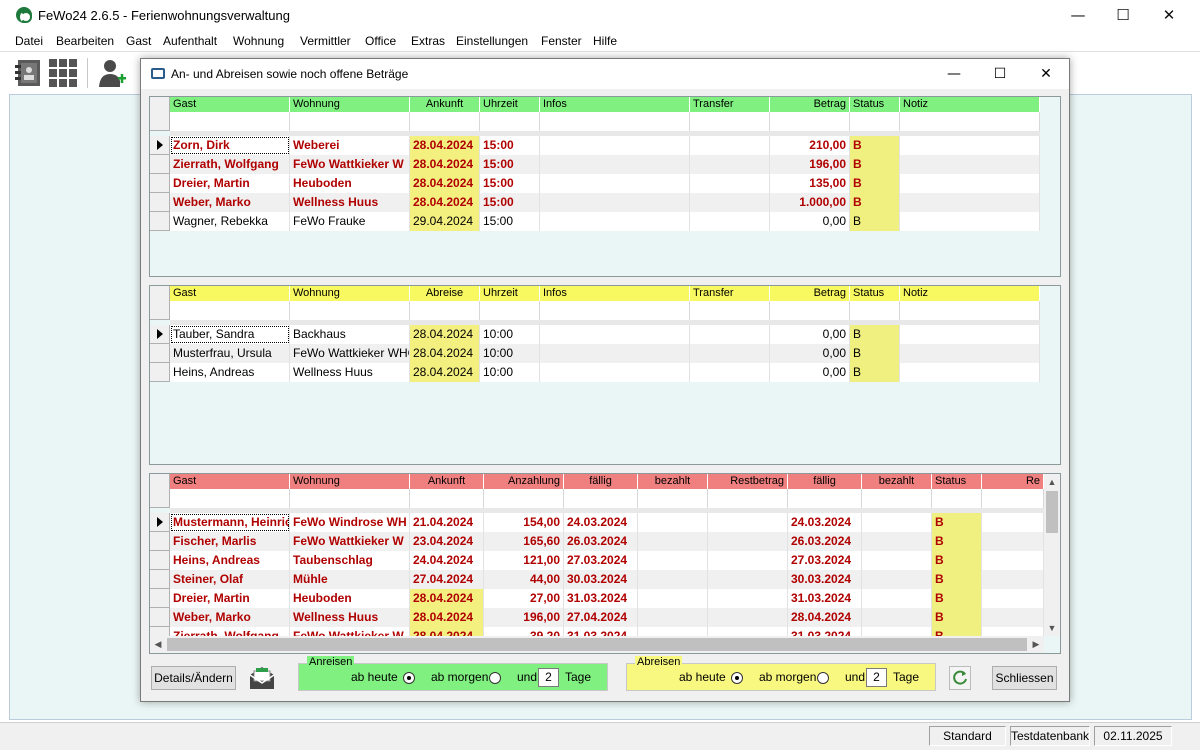 This screenshot has width=1200, height=750. Describe the element at coordinates (510, 293) in the screenshot. I see `column-header-3: Uhrzeit` at that location.